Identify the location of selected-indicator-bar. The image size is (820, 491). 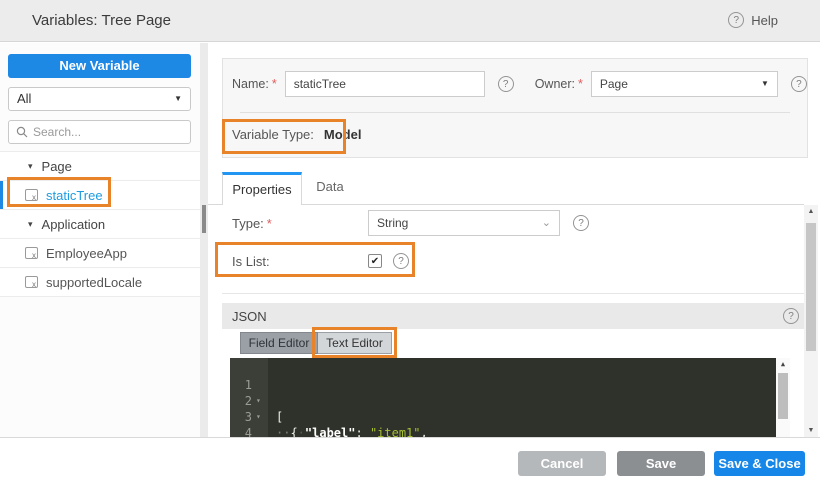
(1, 195).